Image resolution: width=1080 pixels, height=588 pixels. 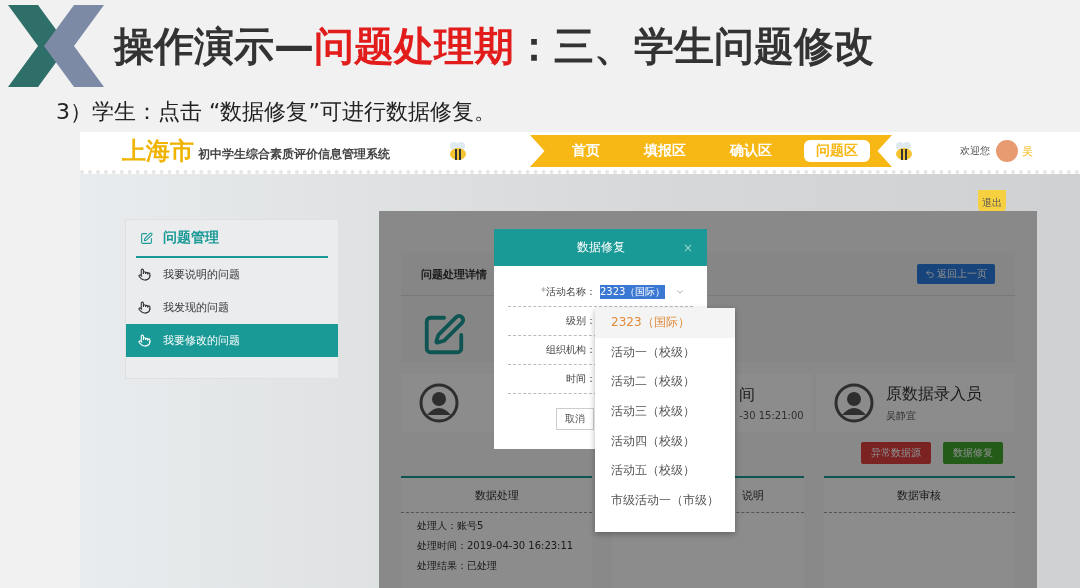 I want to click on cancel-button: 取消, so click(x=575, y=419).